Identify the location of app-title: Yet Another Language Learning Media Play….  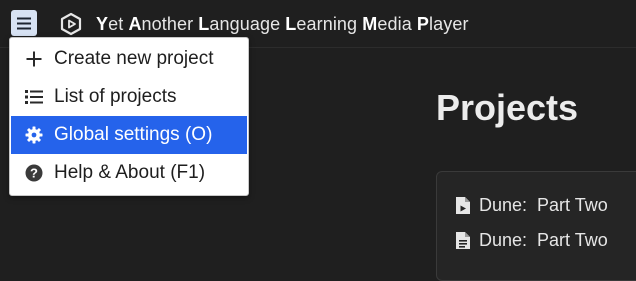
(282, 24).